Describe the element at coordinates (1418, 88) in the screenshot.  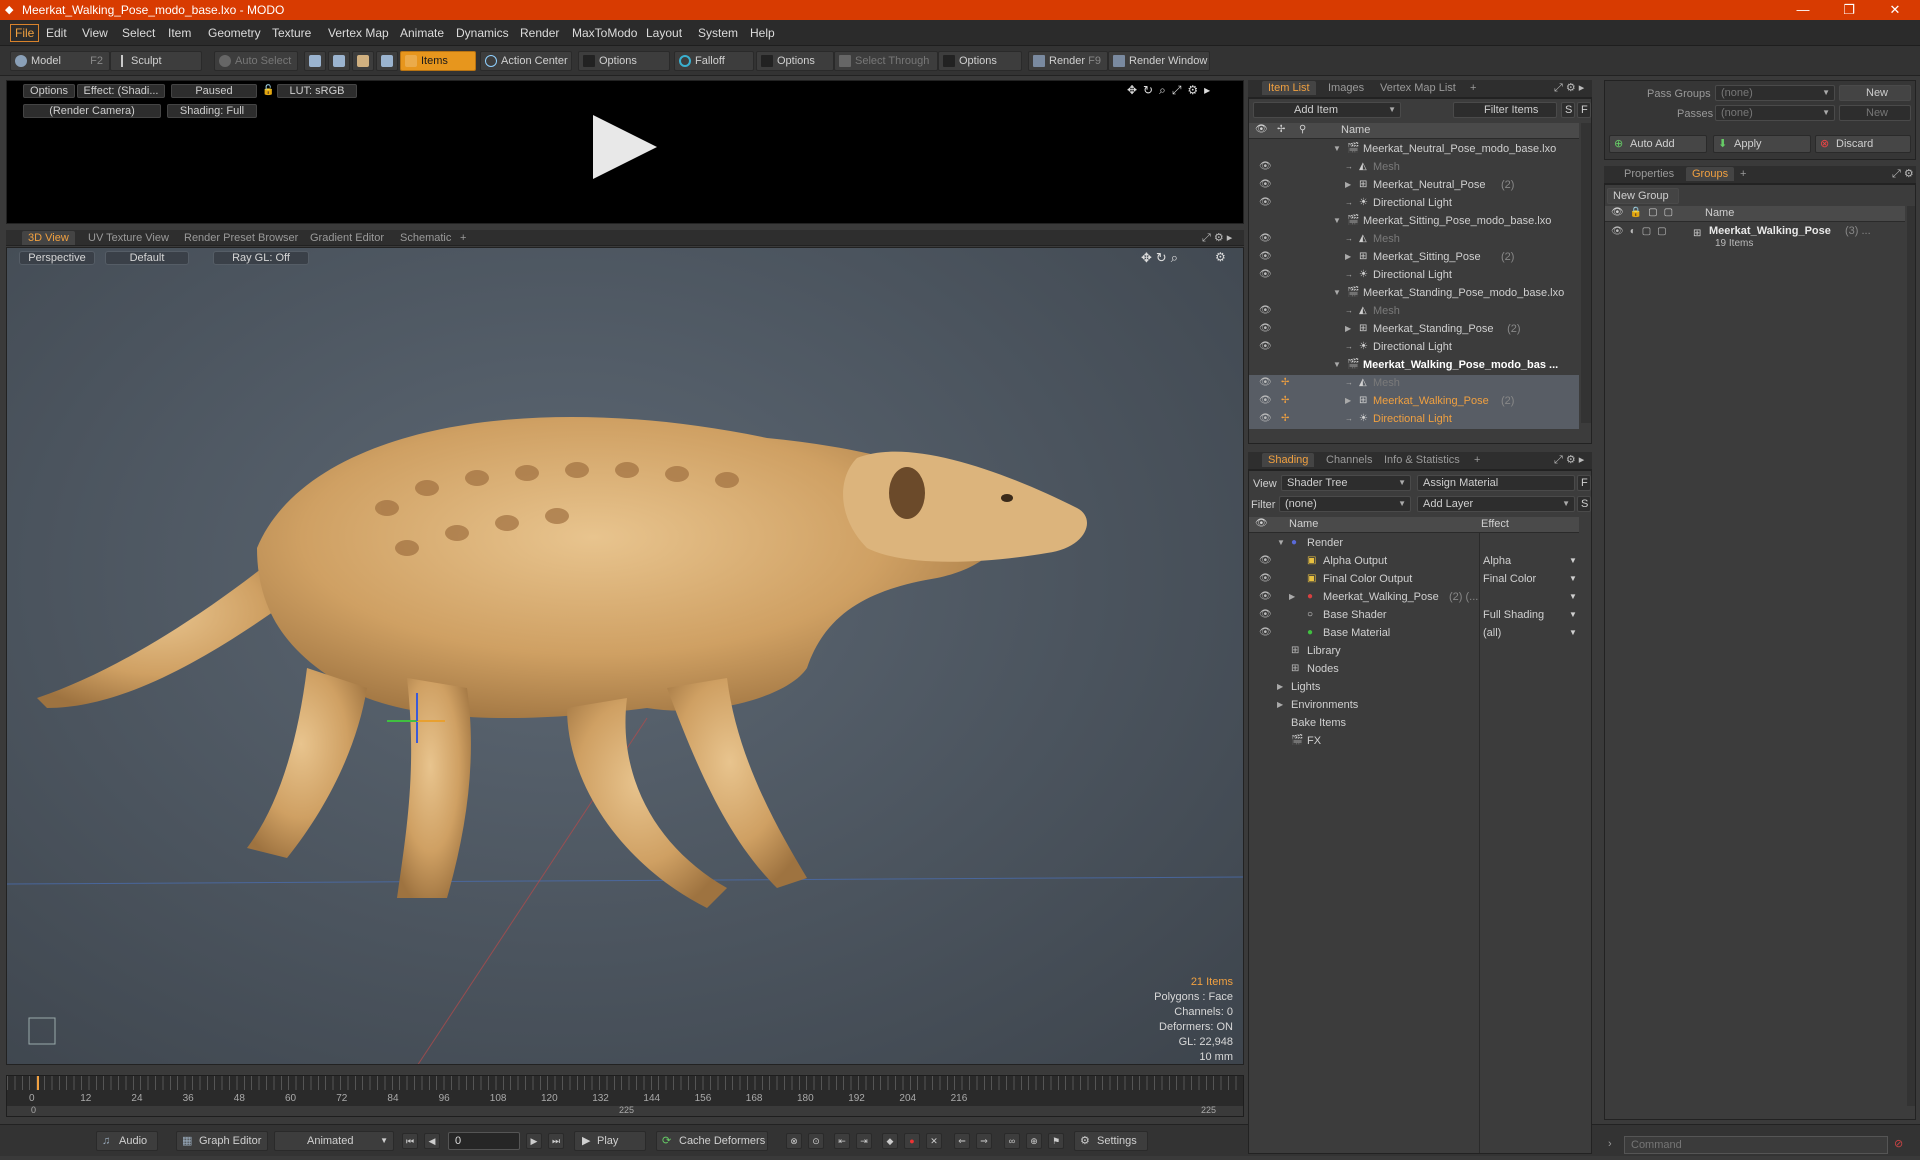
I see `tab-vertex-map-list: Vertex Map List` at that location.